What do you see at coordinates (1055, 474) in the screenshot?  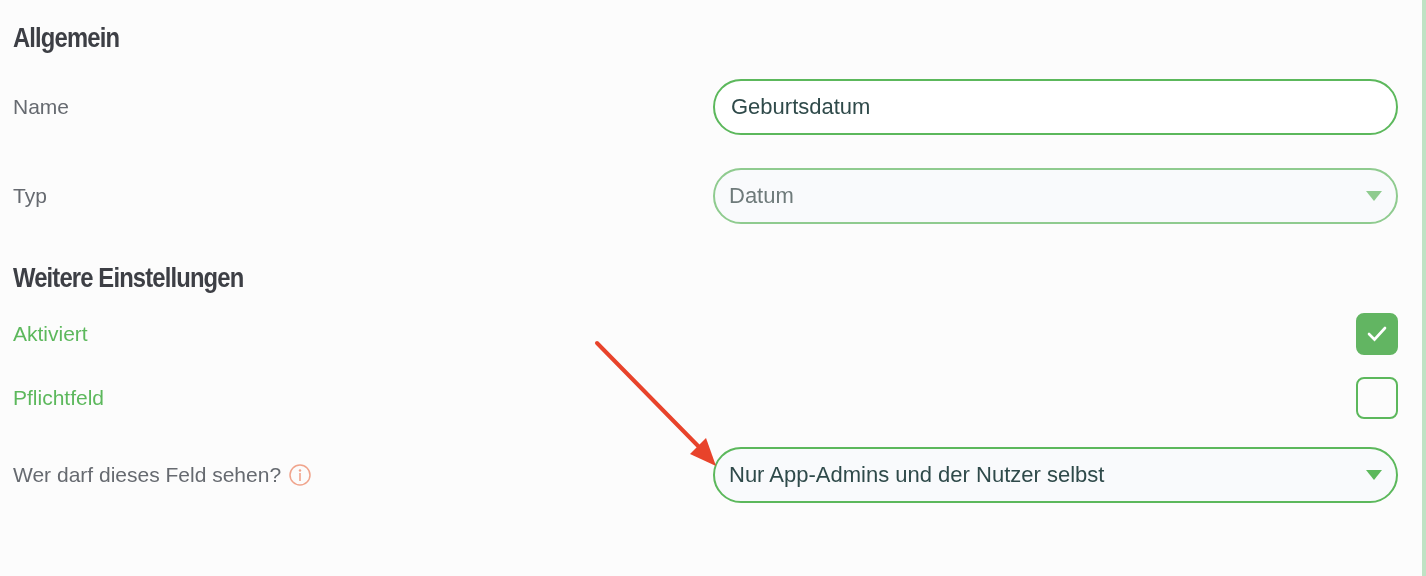 I see `dropdown: Nur App-Admins und der Nutzer selbst` at bounding box center [1055, 474].